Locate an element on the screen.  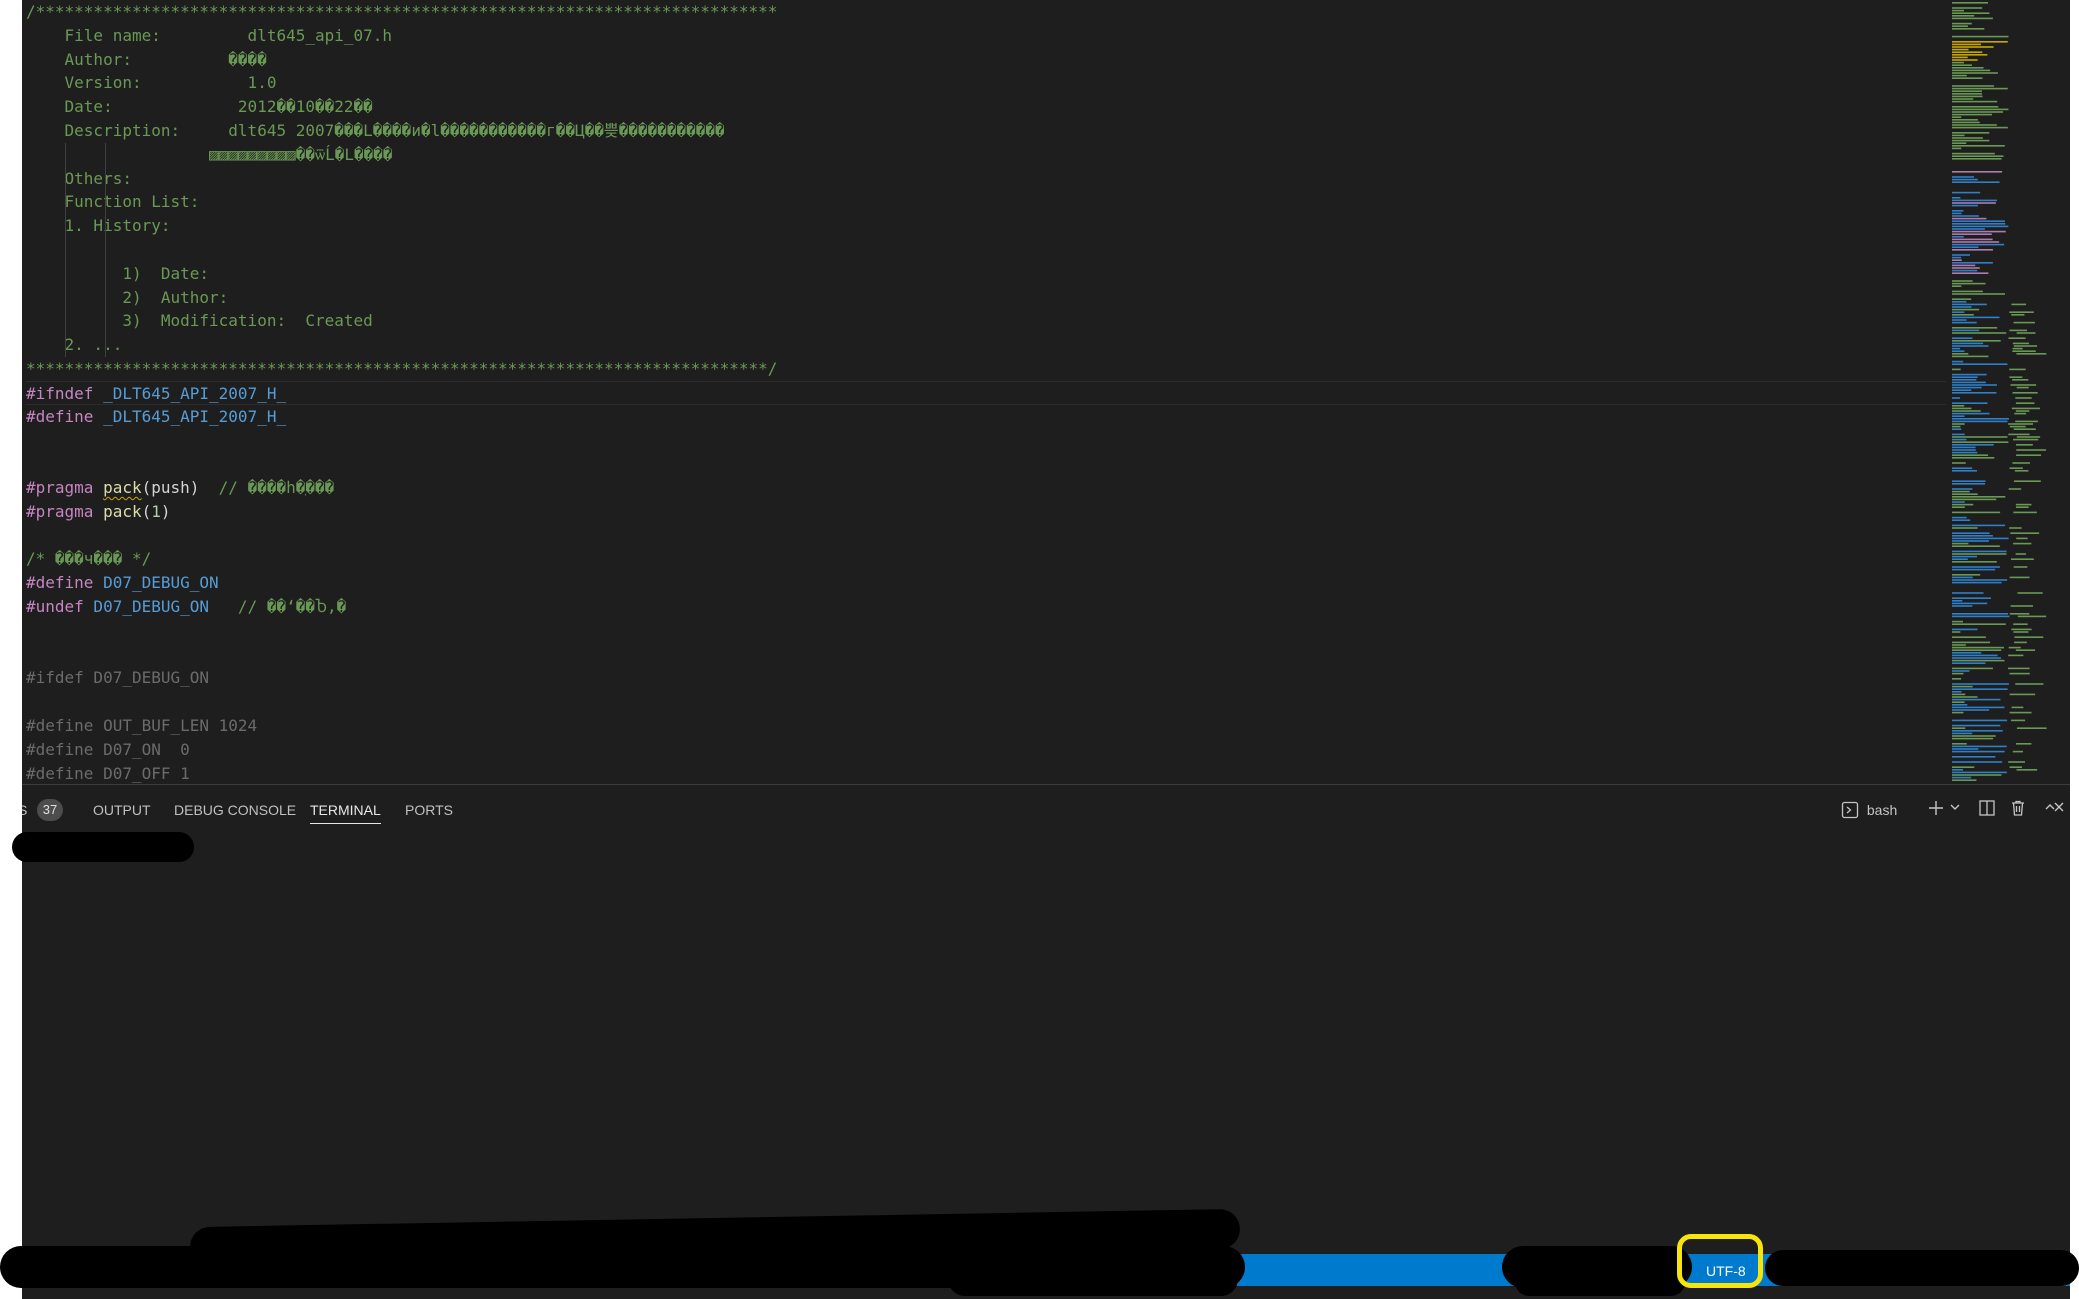
code-line: 2) Author: is located at coordinates (986, 297).